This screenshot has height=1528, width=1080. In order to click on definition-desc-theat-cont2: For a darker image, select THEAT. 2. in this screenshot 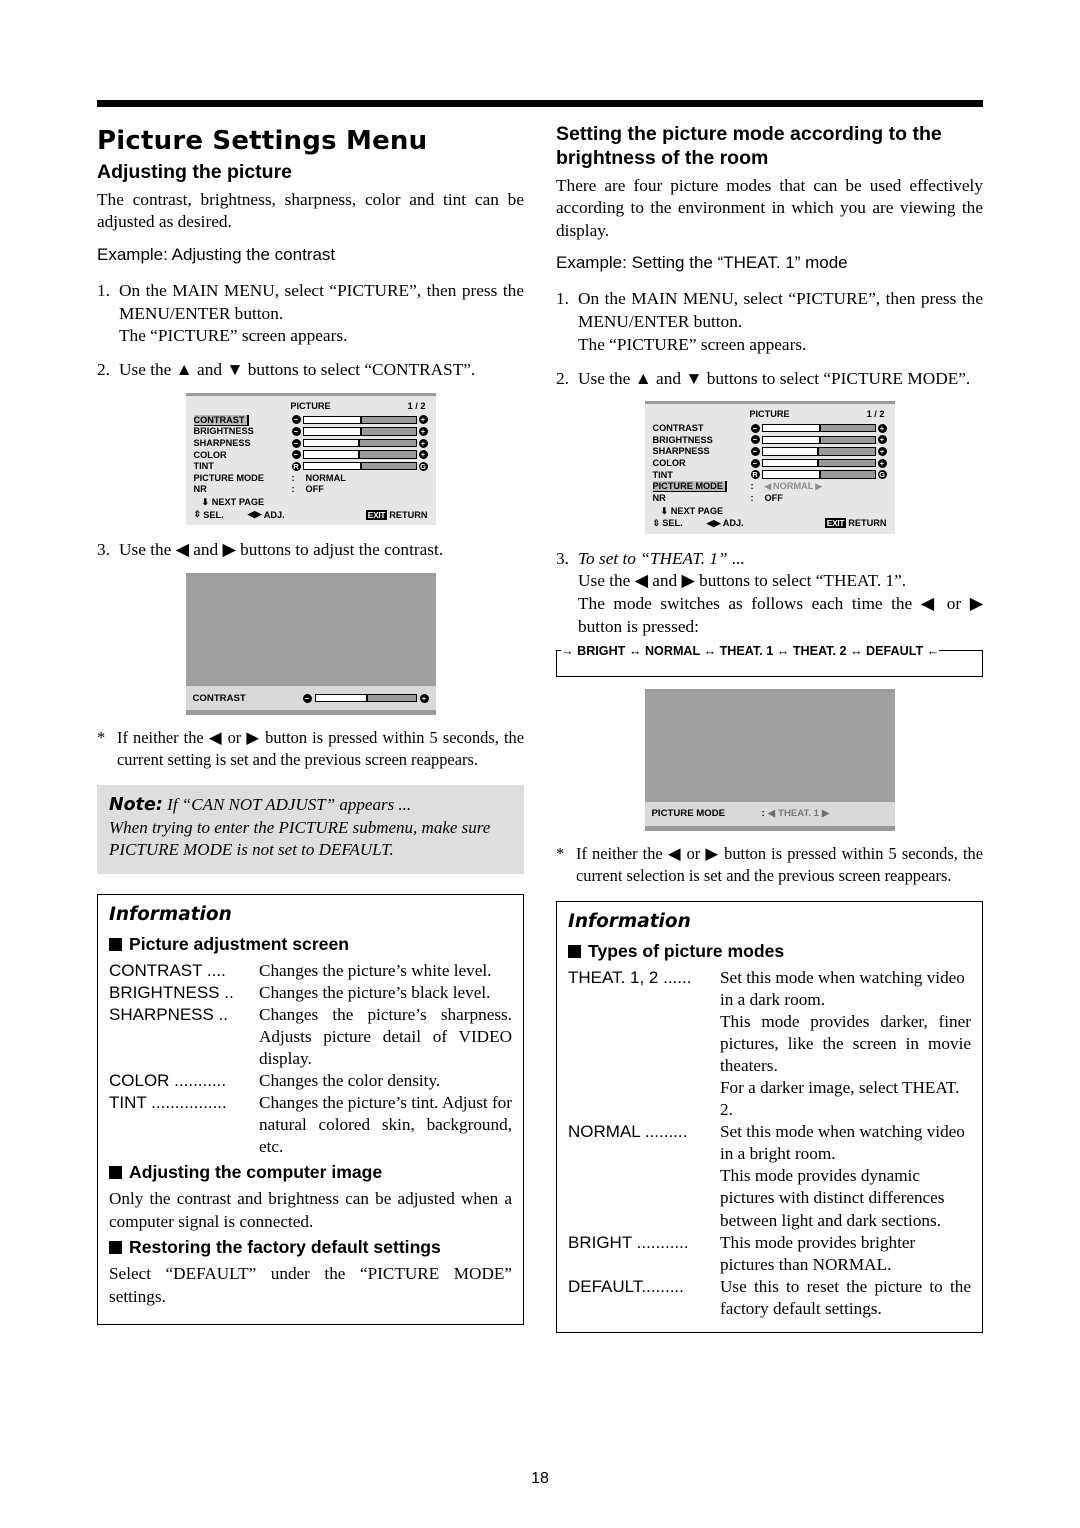, I will do `click(840, 1098)`.